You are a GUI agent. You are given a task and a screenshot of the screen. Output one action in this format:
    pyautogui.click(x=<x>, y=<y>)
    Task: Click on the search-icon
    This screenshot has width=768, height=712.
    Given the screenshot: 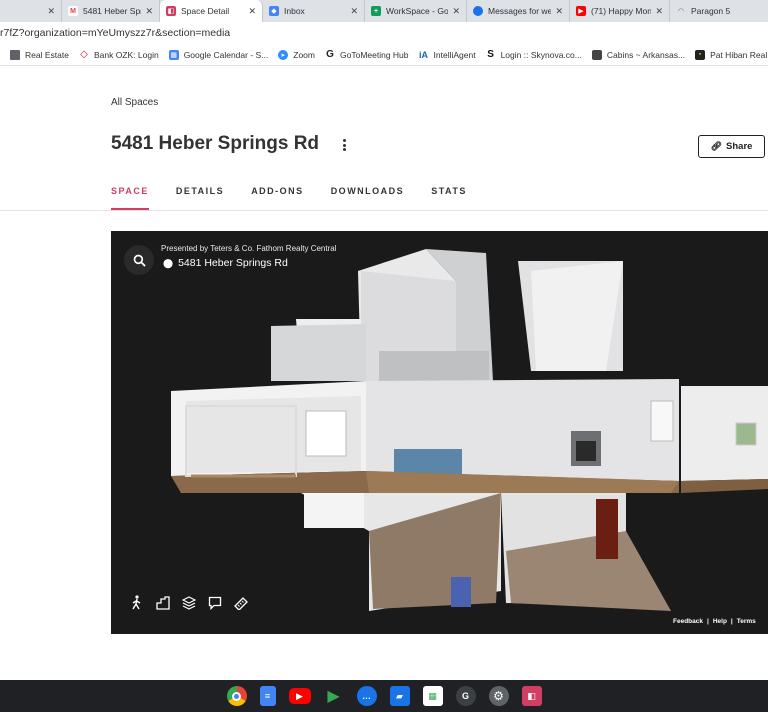 What is the action you would take?
    pyautogui.click(x=139, y=260)
    